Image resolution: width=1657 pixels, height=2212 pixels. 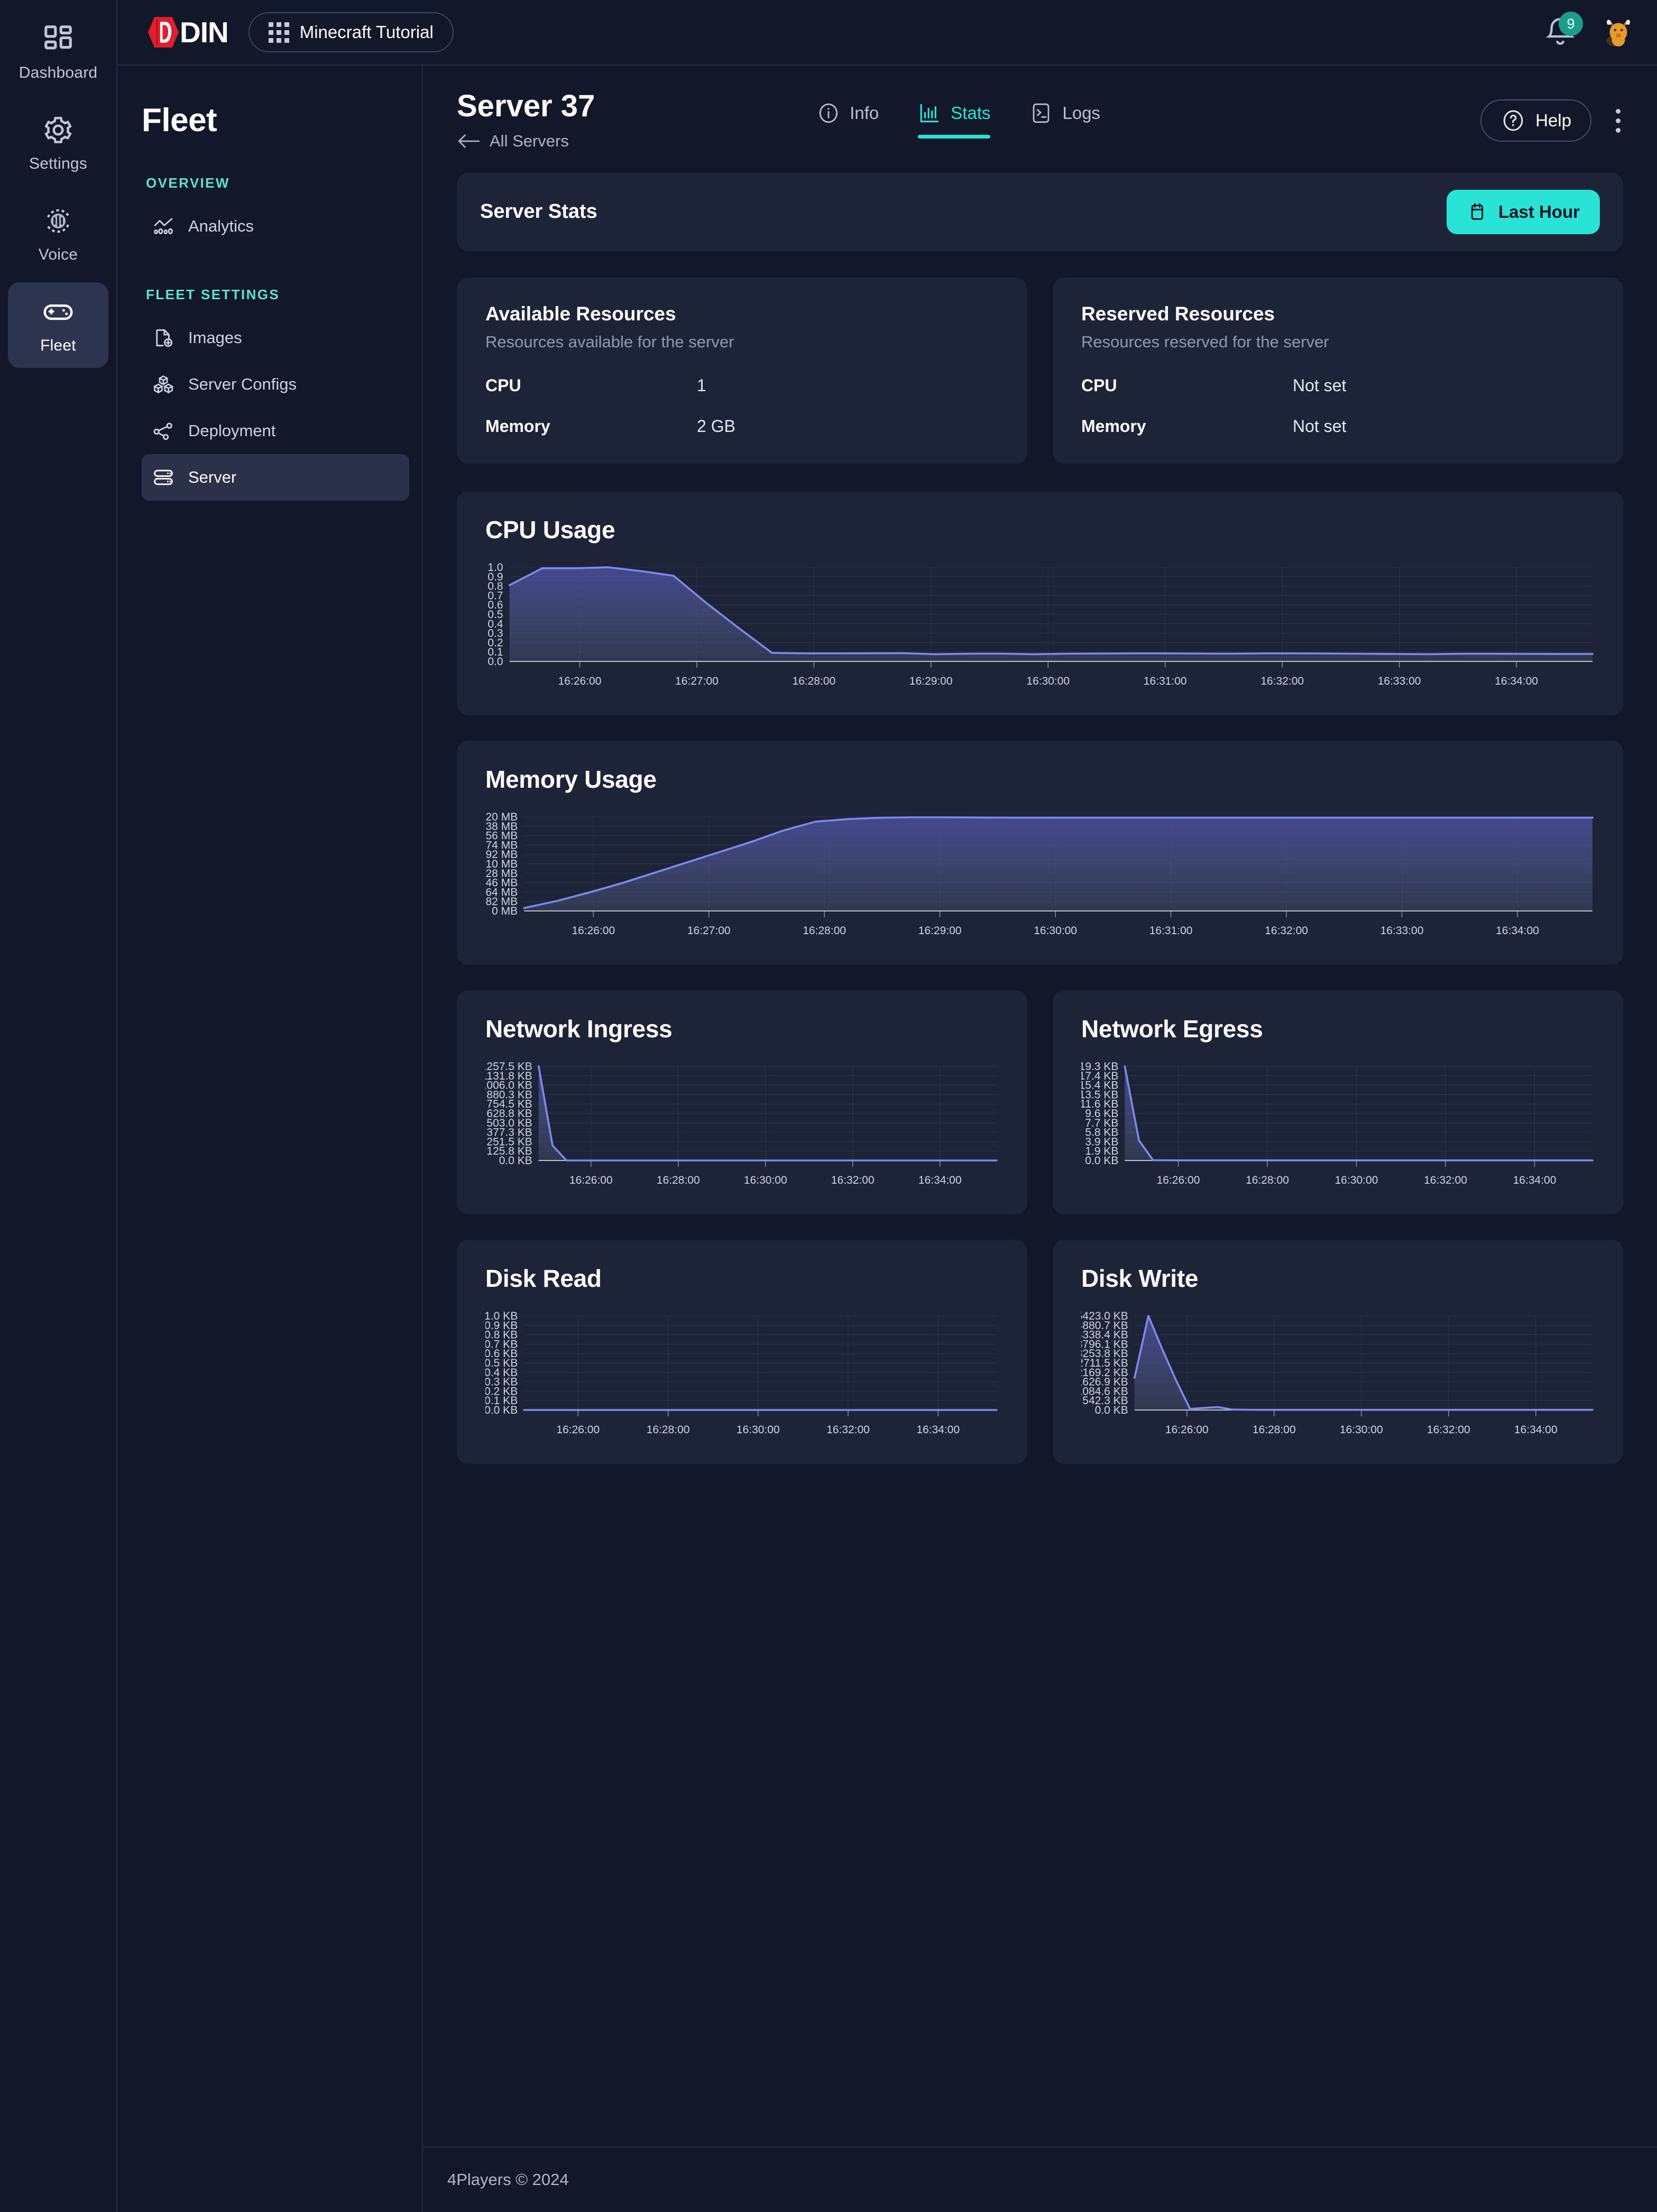 What do you see at coordinates (58, 52) in the screenshot?
I see `rail-item-dashboard: Dashboard` at bounding box center [58, 52].